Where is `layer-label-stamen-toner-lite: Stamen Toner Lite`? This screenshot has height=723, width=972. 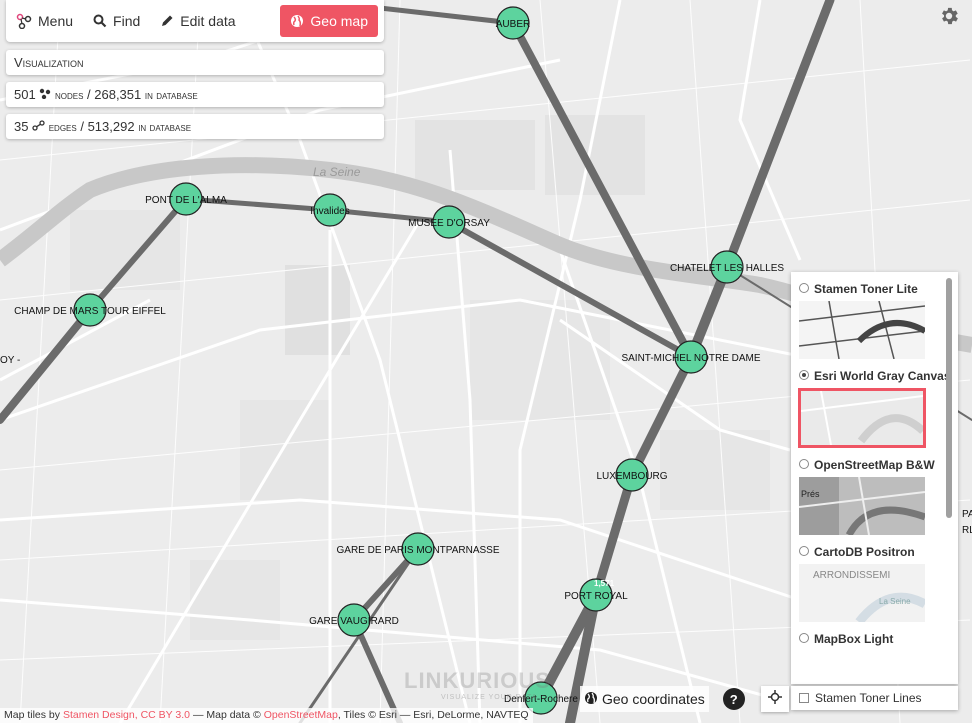 layer-label-stamen-toner-lite: Stamen Toner Lite is located at coordinates (866, 289).